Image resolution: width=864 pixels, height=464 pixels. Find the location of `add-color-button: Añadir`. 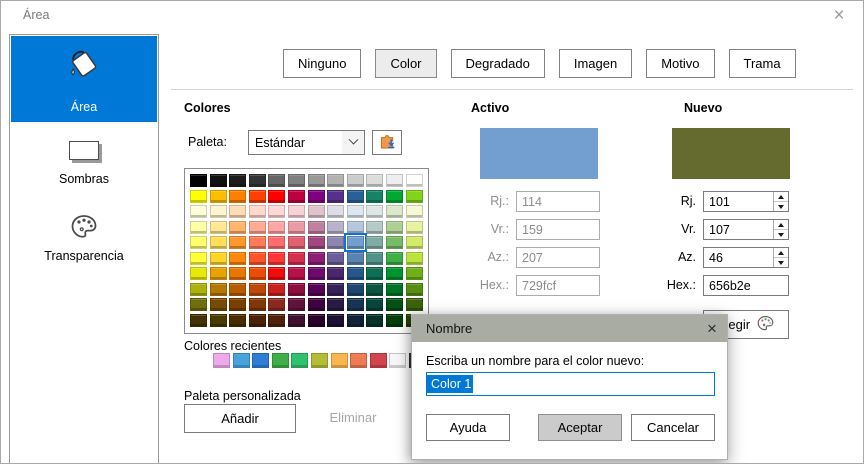

add-color-button: Añadir is located at coordinates (240, 418).